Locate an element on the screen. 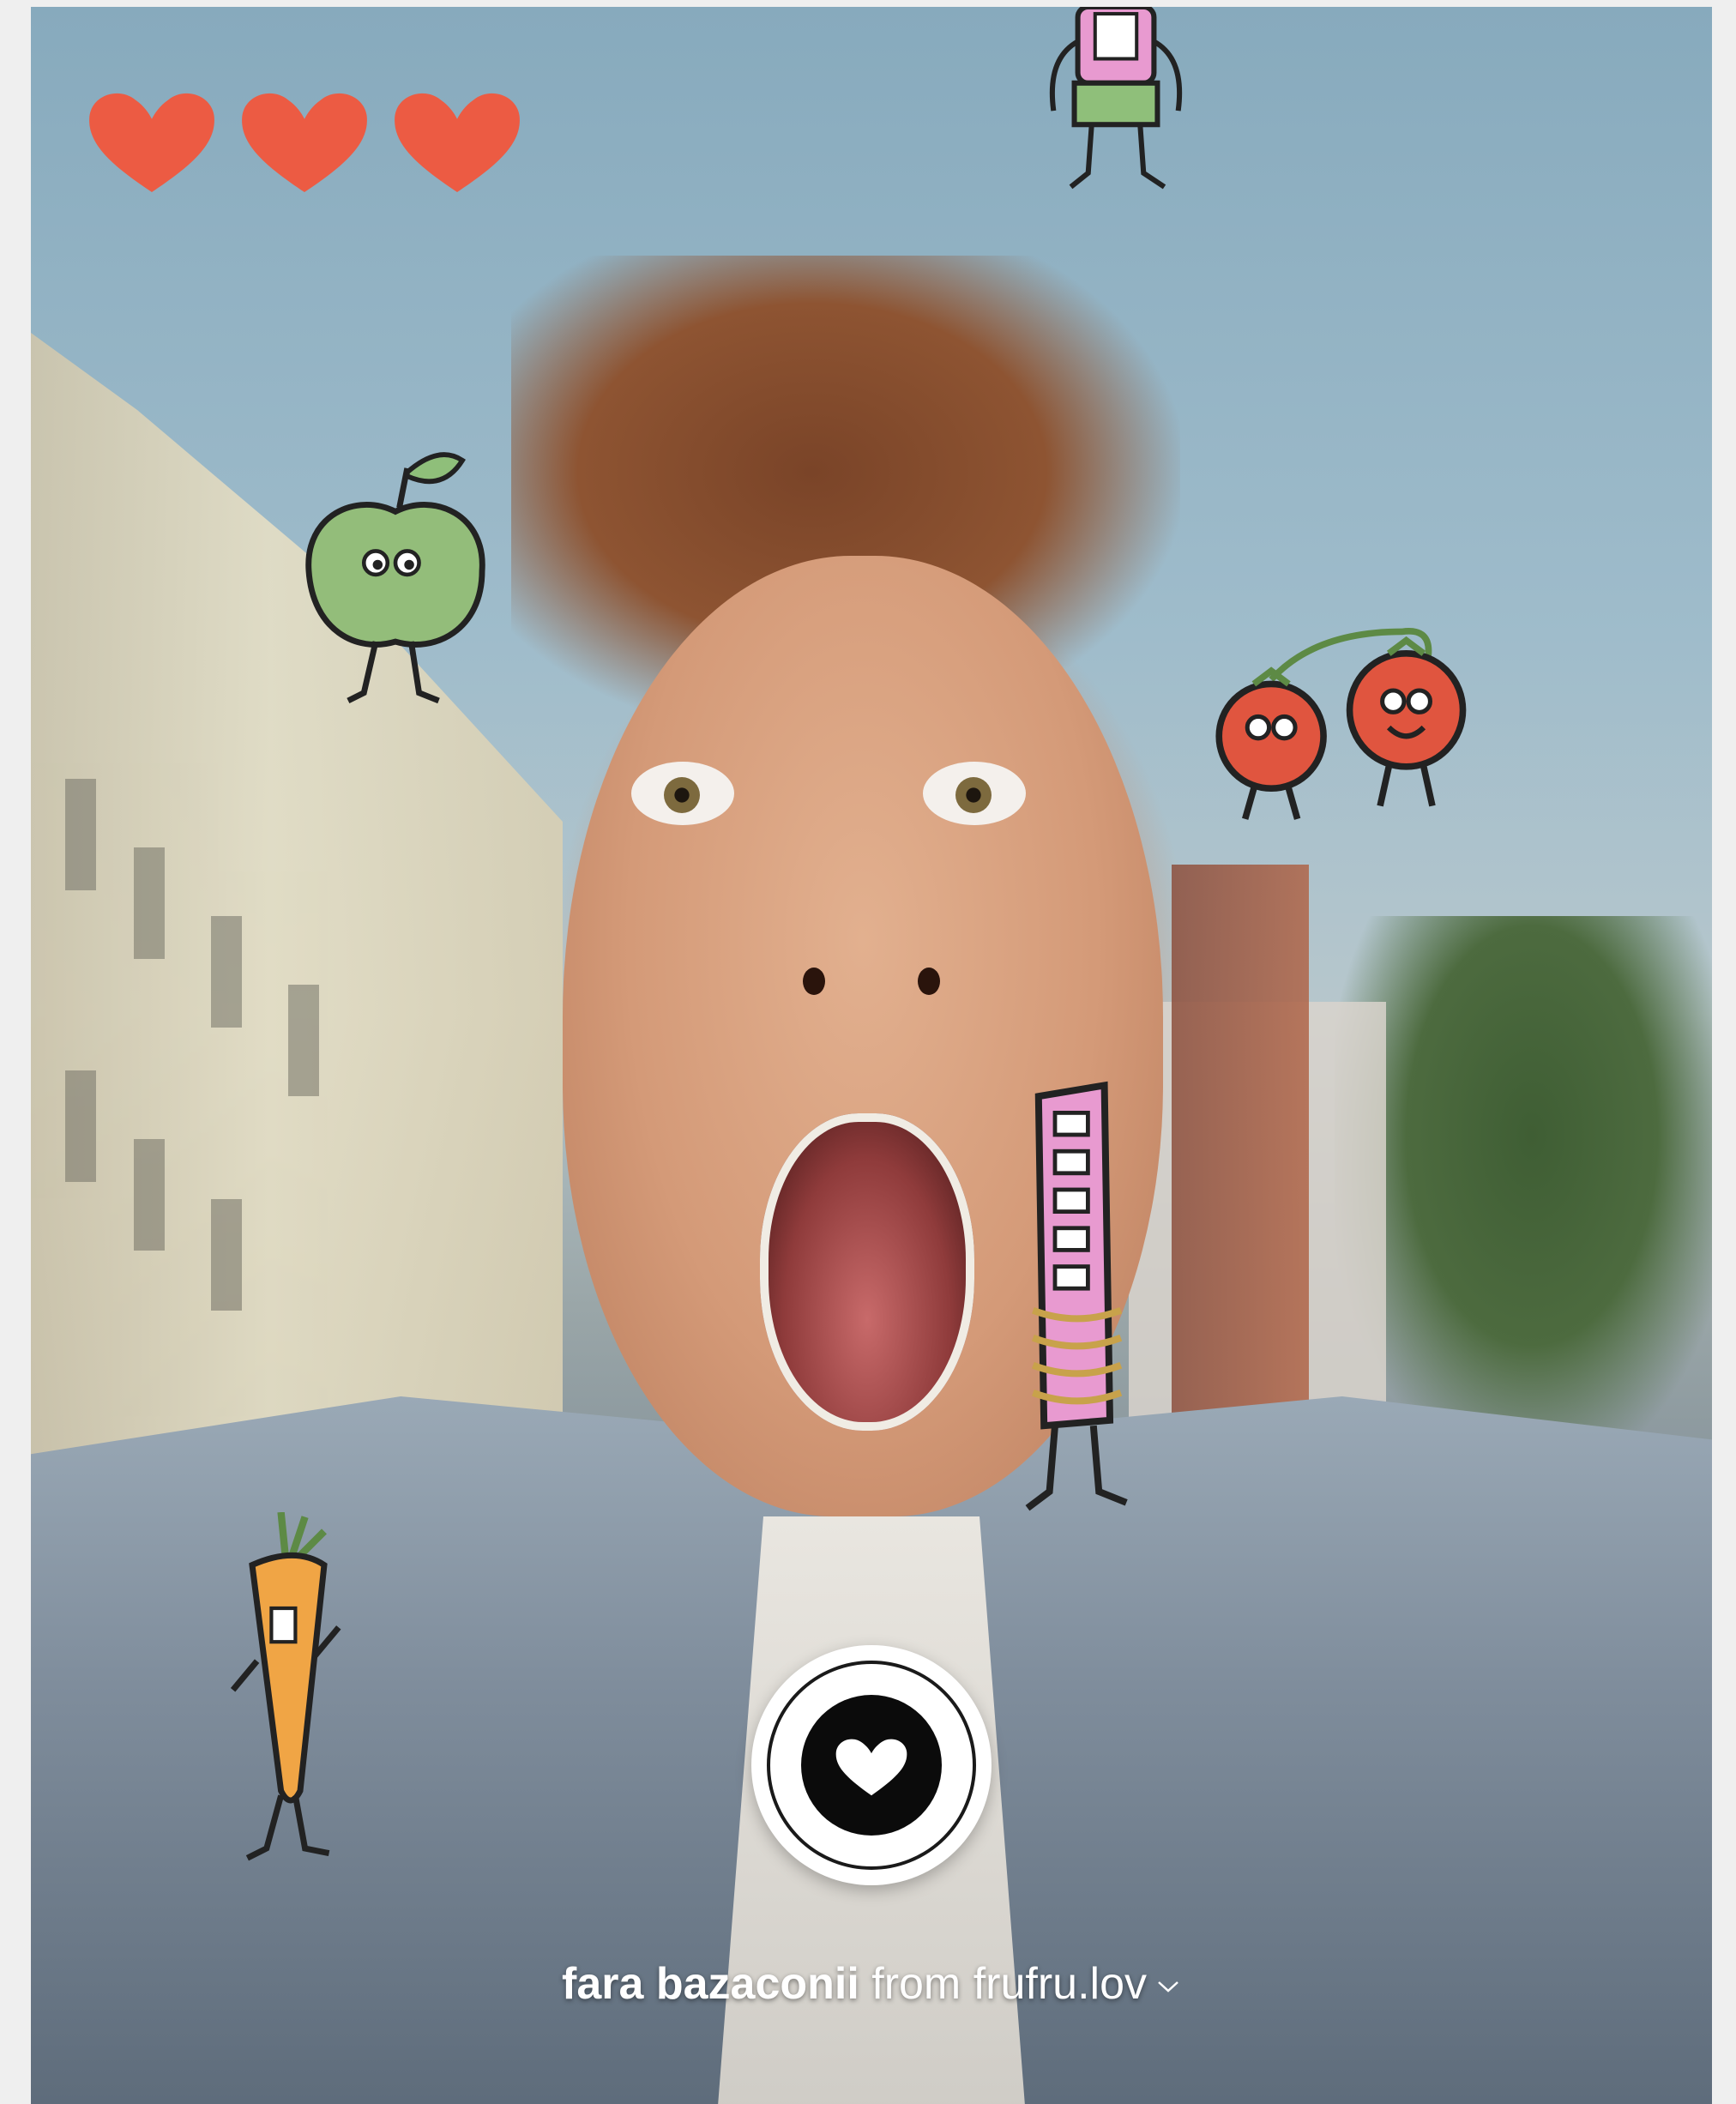  capture-button-core is located at coordinates (871, 1766).